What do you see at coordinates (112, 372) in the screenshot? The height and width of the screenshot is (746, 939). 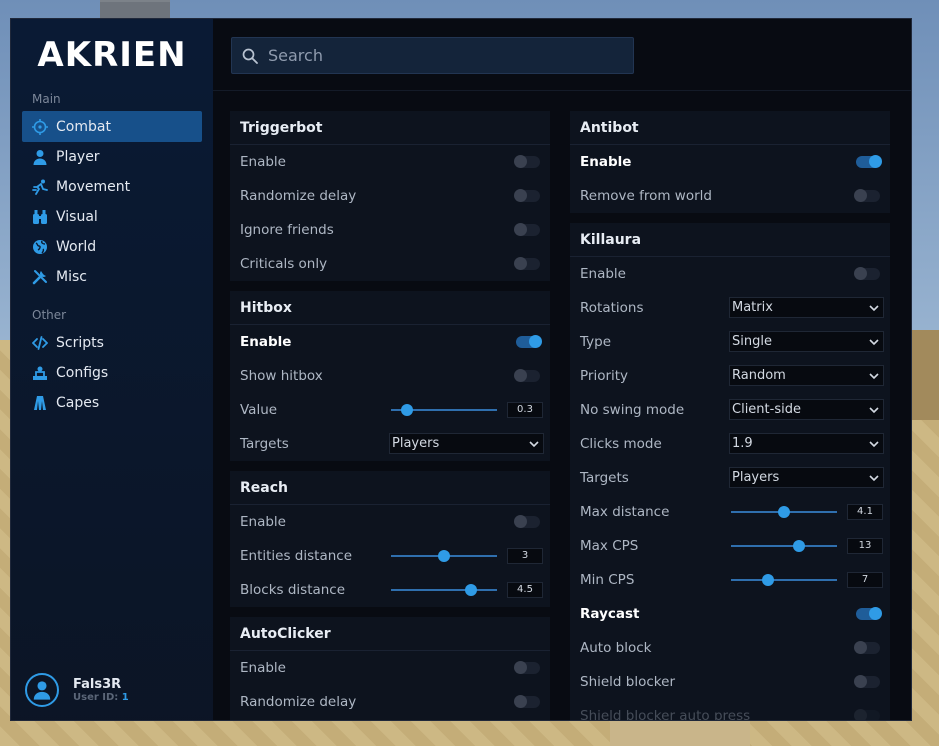 I see `sidebar-item-configs: Configs` at bounding box center [112, 372].